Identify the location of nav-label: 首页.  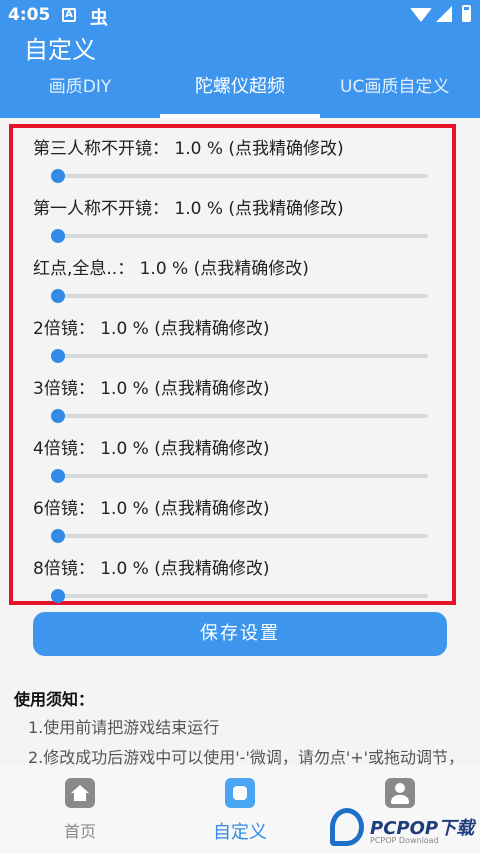
(79, 831).